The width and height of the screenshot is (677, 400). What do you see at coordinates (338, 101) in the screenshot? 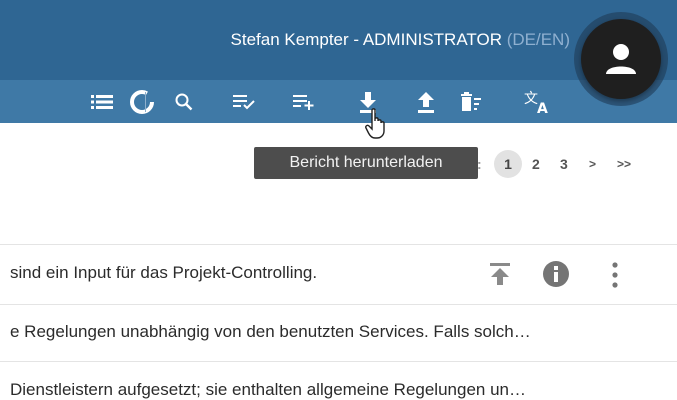
I see `toolbar: 文 A` at bounding box center [338, 101].